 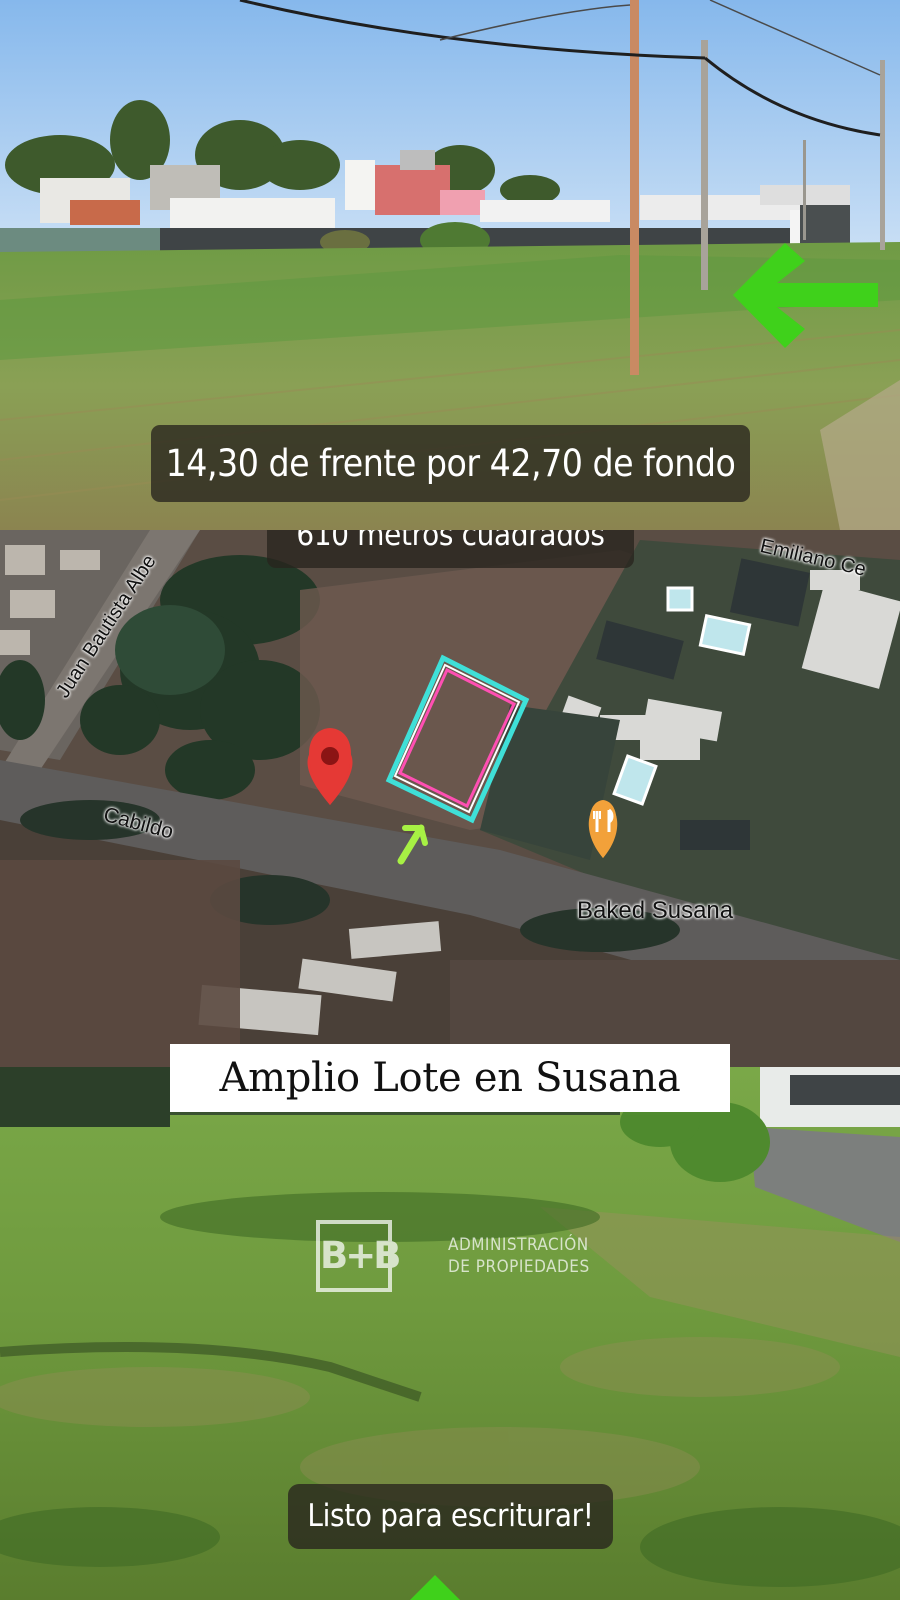 I want to click on ready-caption: Listo para escriturar!, so click(x=450, y=1516).